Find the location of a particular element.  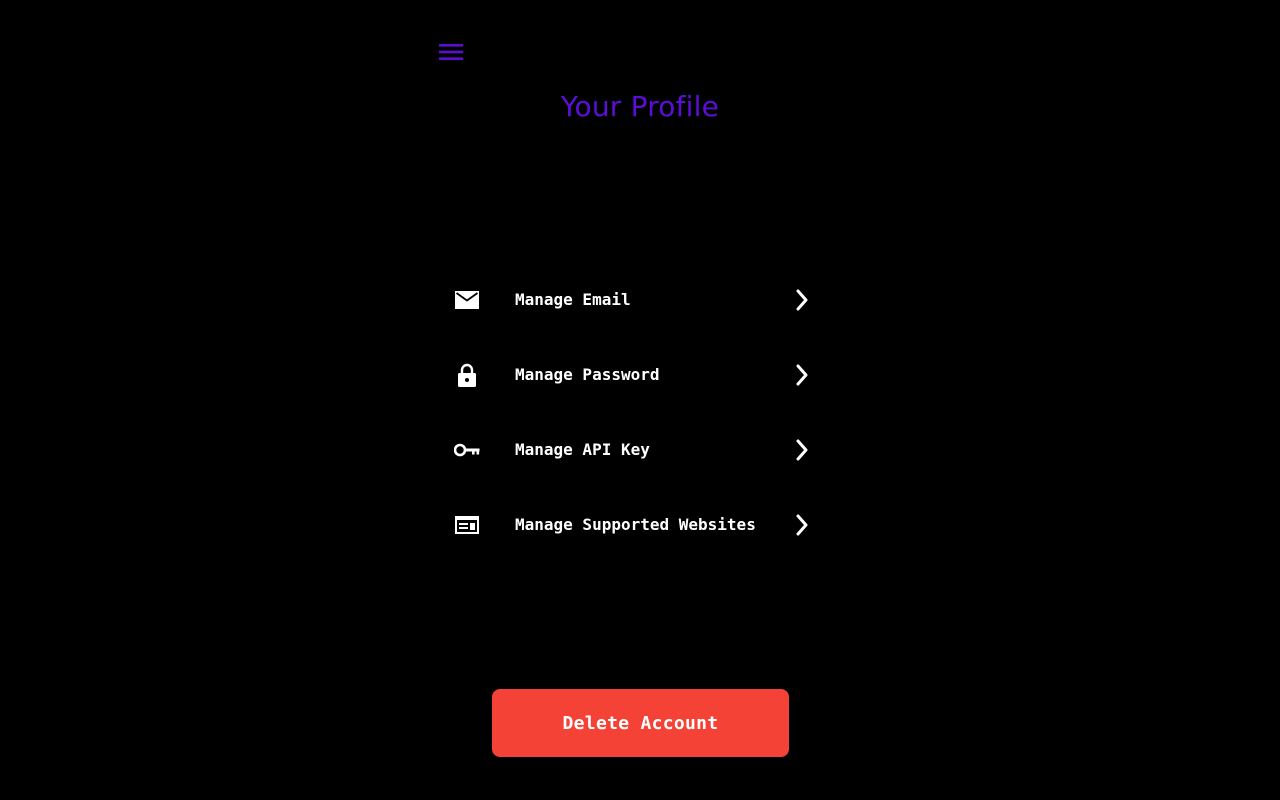

menu-item-label: Manage Supported Websites is located at coordinates (635, 524).